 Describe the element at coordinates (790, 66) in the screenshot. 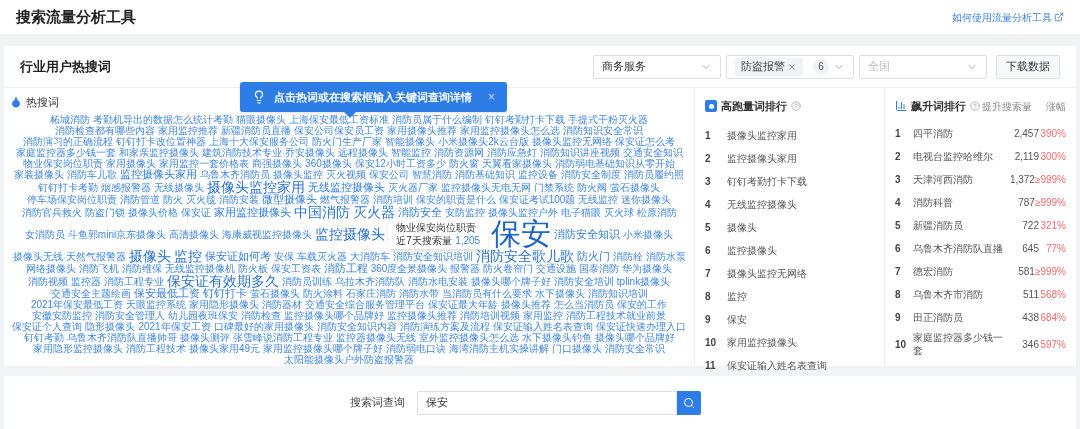

I see `multi-select-field: 防盗报警 6` at that location.